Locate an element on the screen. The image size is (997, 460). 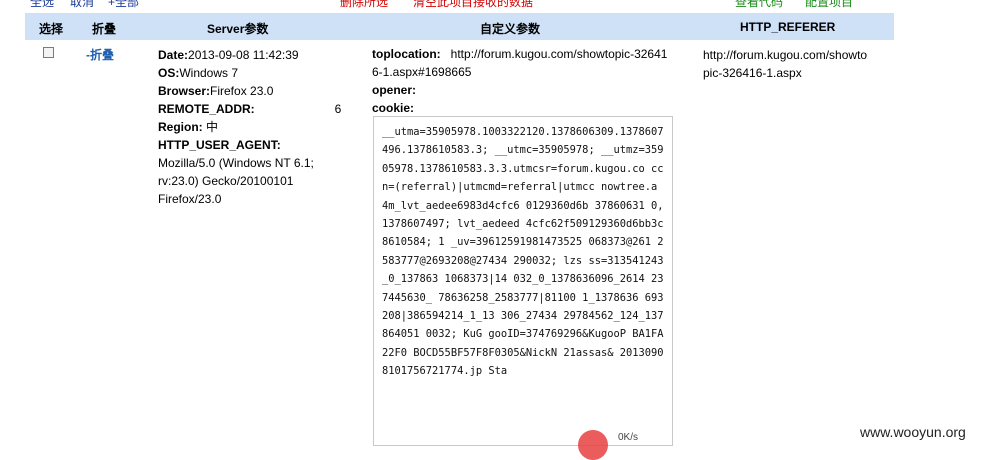
config-project-link: 配置项目 is located at coordinates (829, 5).